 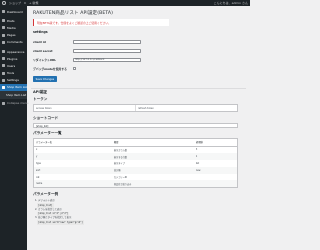 I want to click on table-row: sort 並び順 new, so click(x=135, y=170).